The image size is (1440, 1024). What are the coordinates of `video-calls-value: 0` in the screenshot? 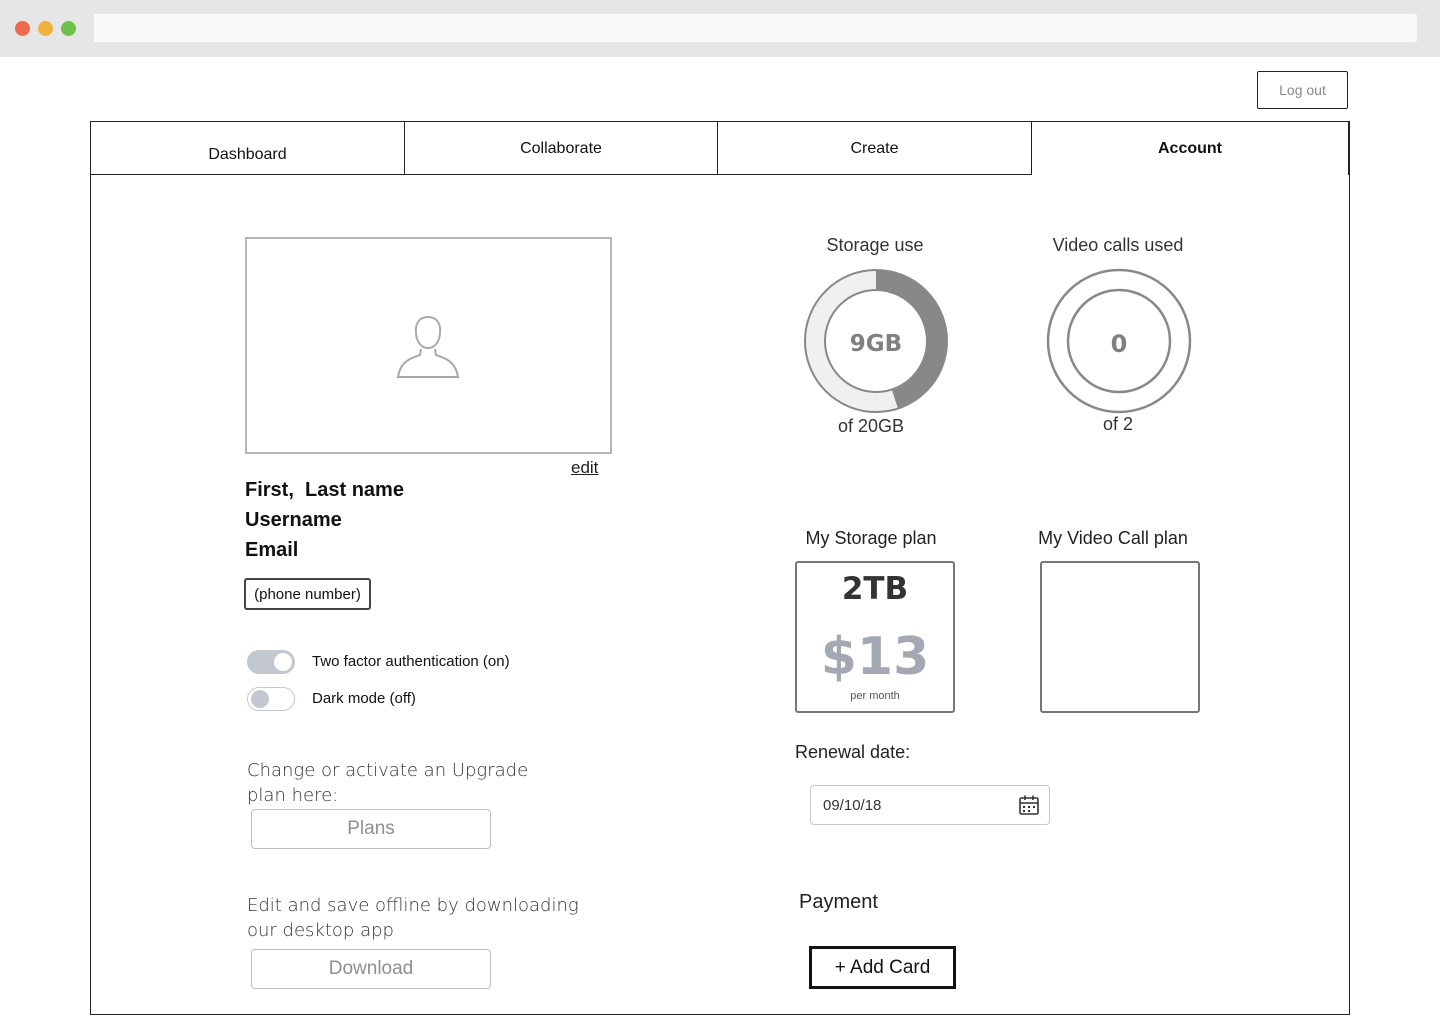 It's located at (1119, 344).